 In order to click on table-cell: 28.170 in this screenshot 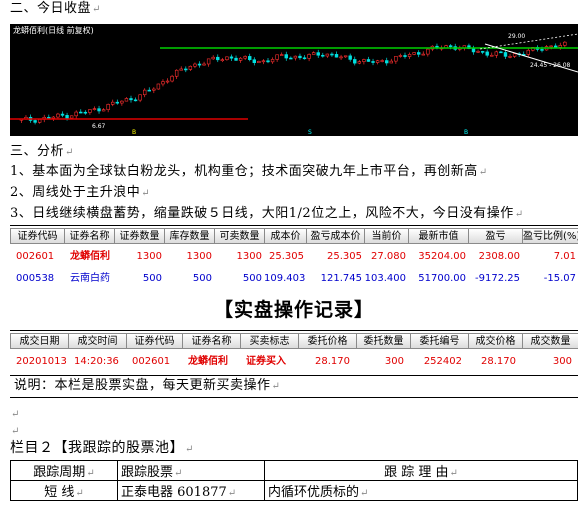, I will do `click(332, 361)`.